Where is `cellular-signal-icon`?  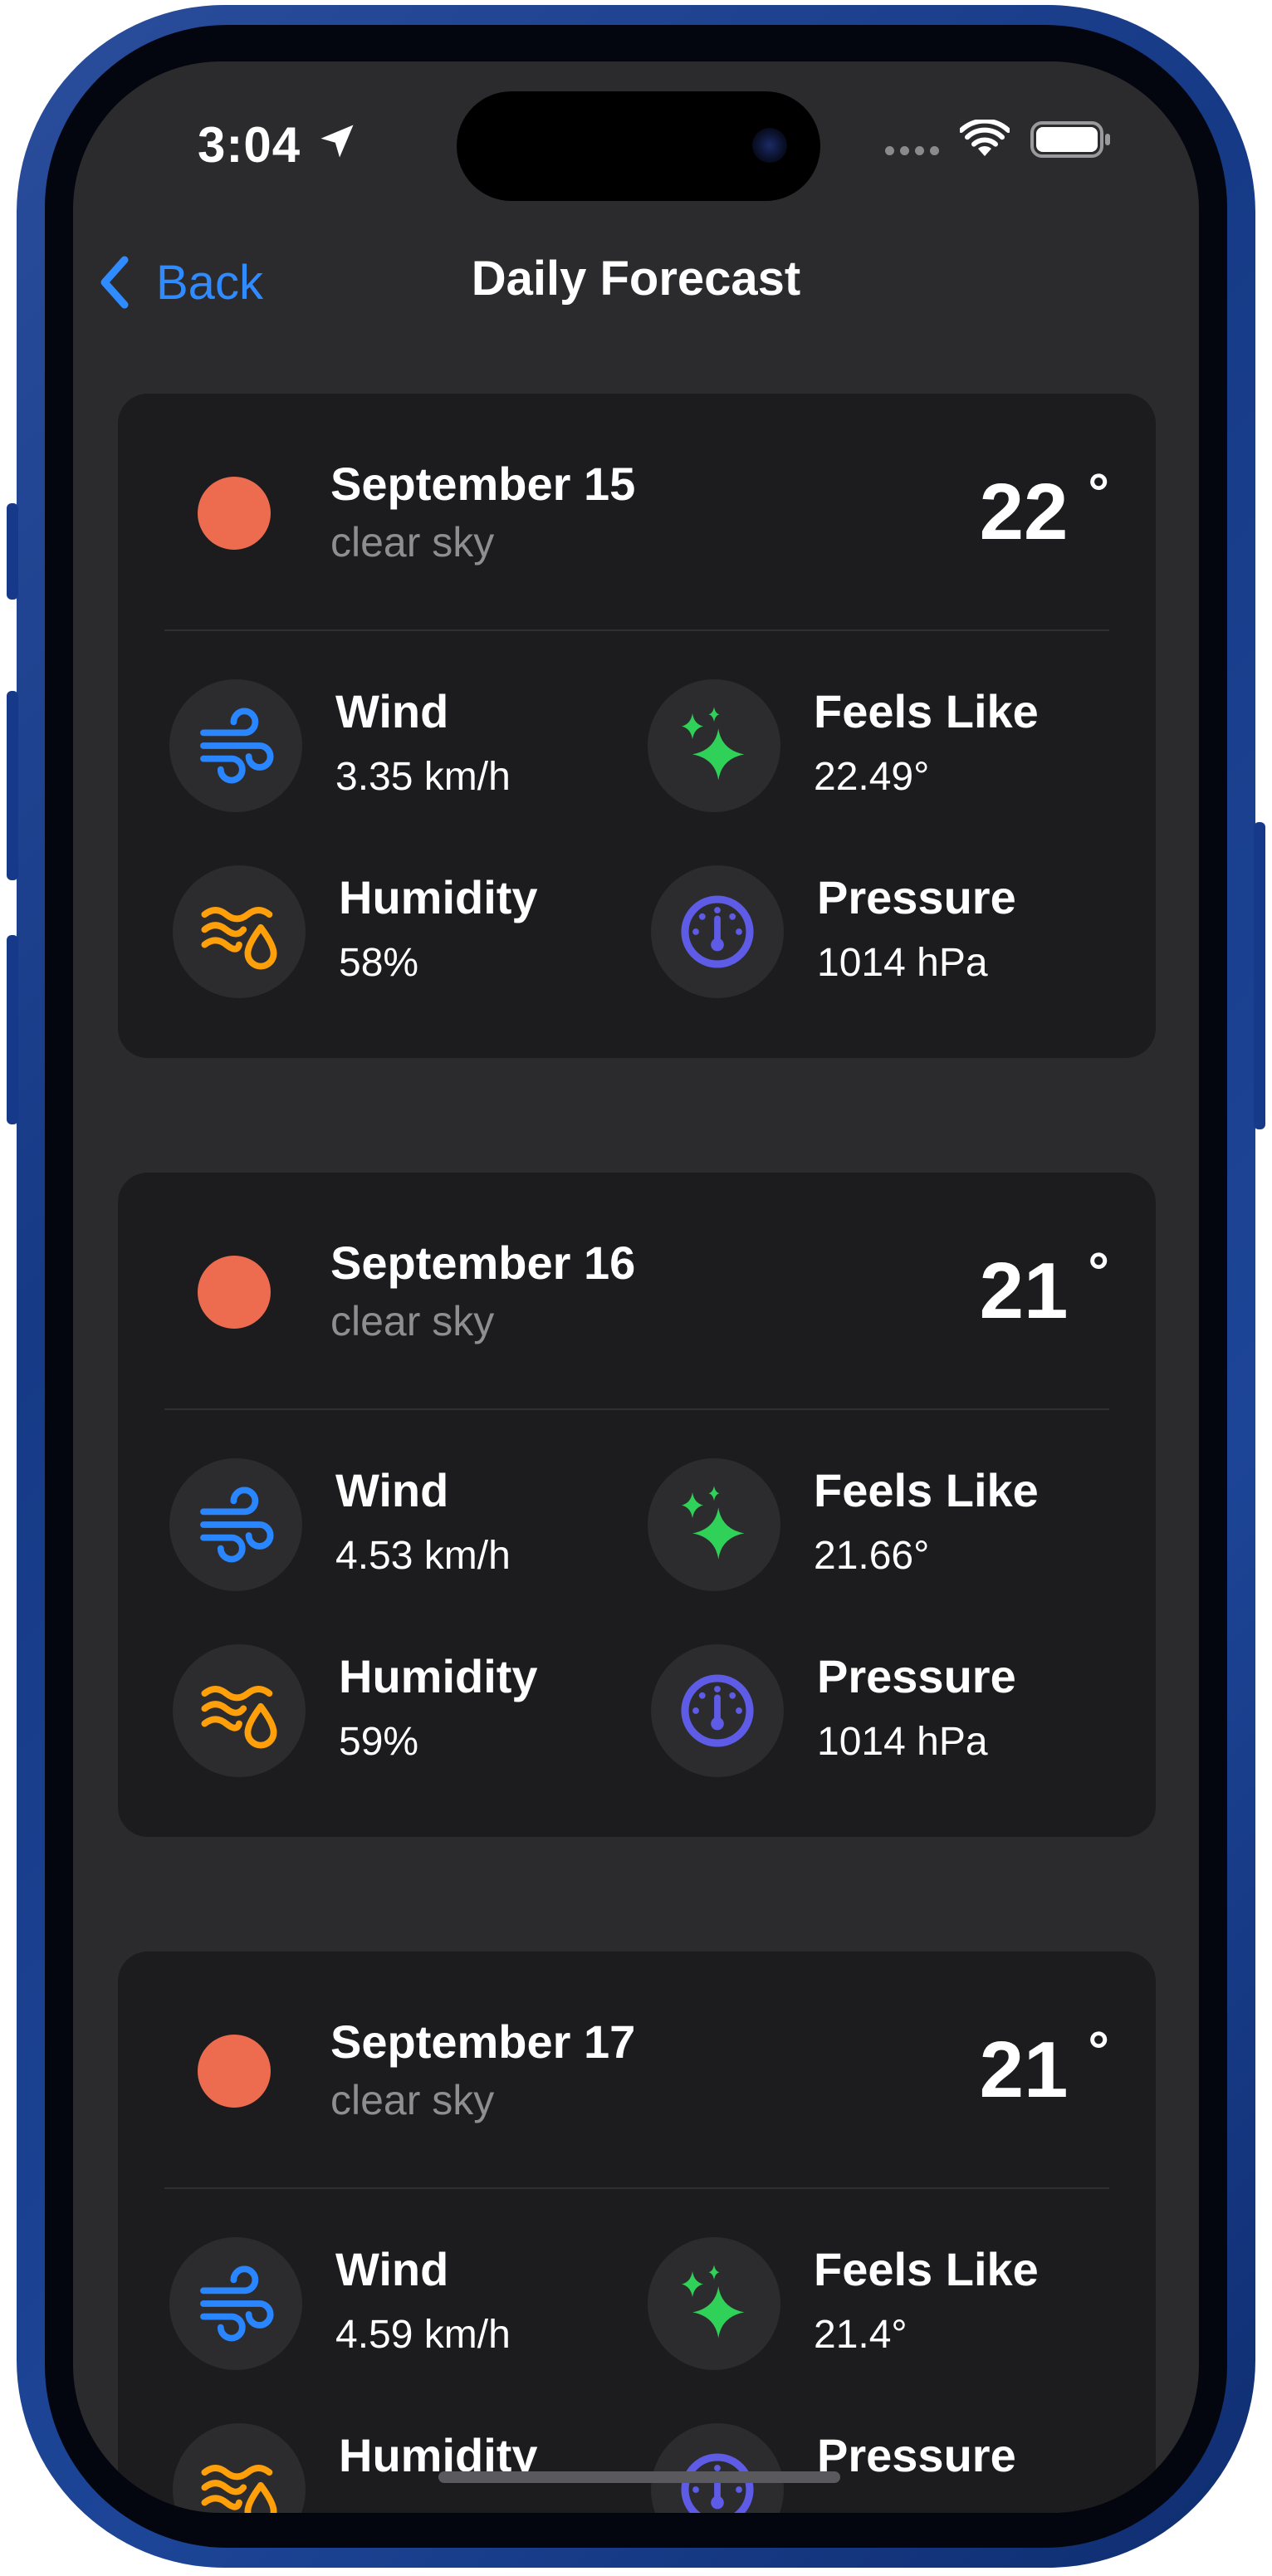
cellular-signal-icon is located at coordinates (915, 150).